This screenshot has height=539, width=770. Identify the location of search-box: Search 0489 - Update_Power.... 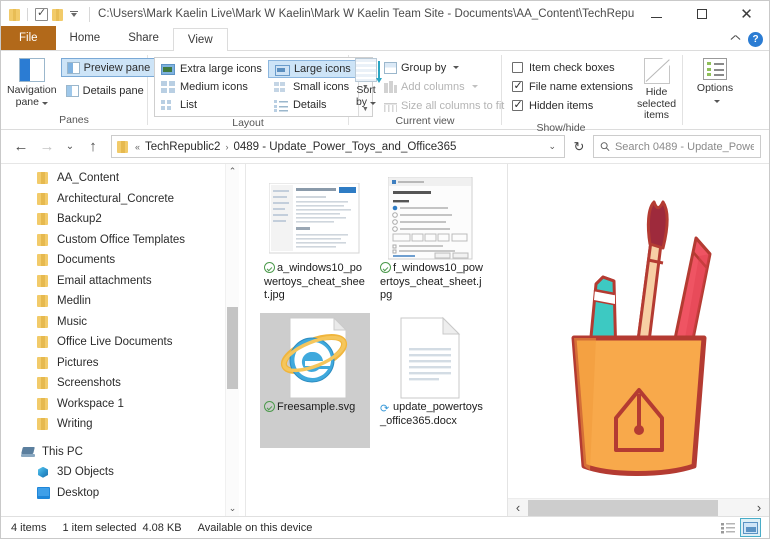
(677, 146).